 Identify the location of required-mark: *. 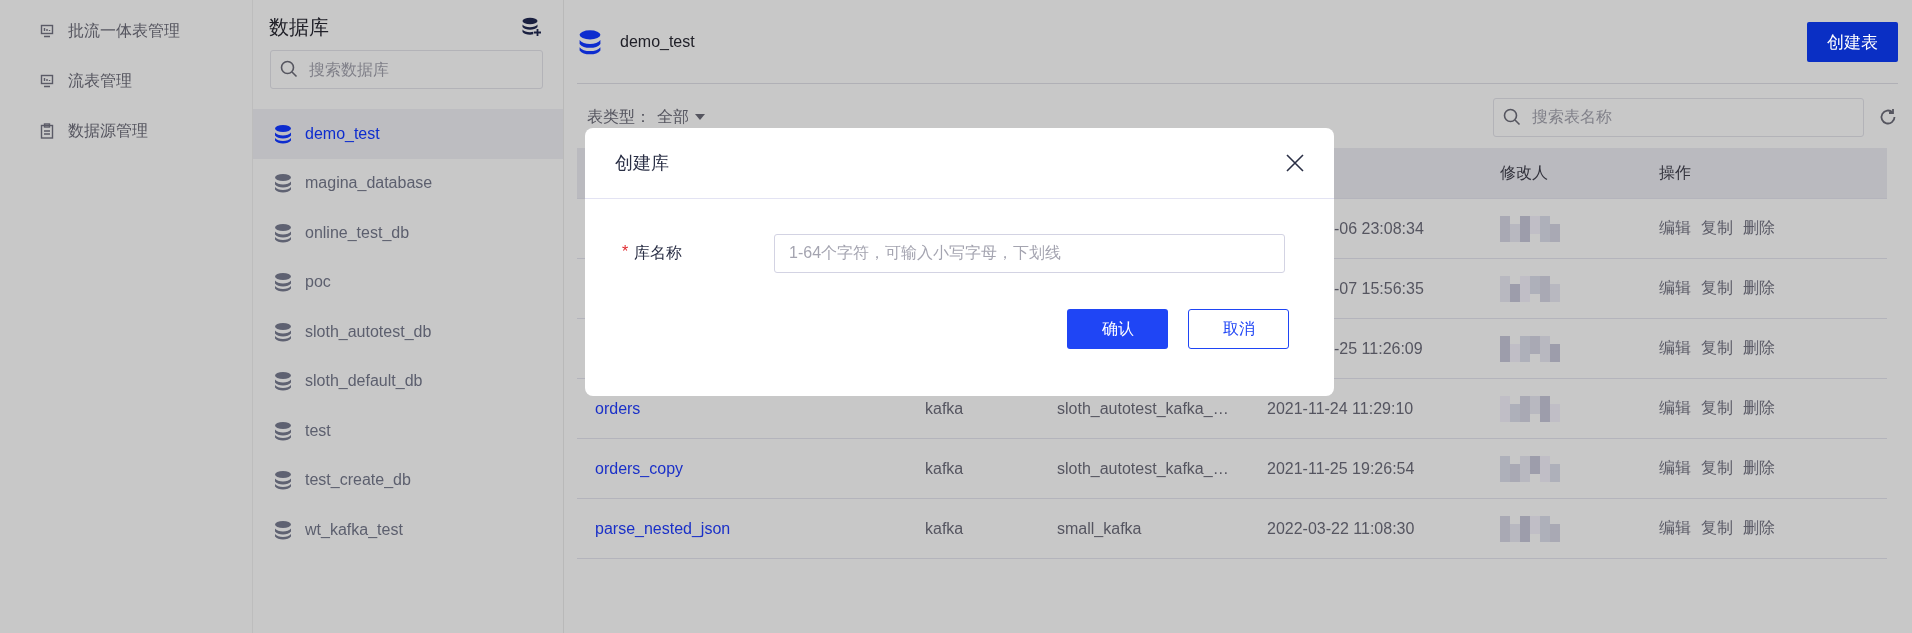
(625, 252).